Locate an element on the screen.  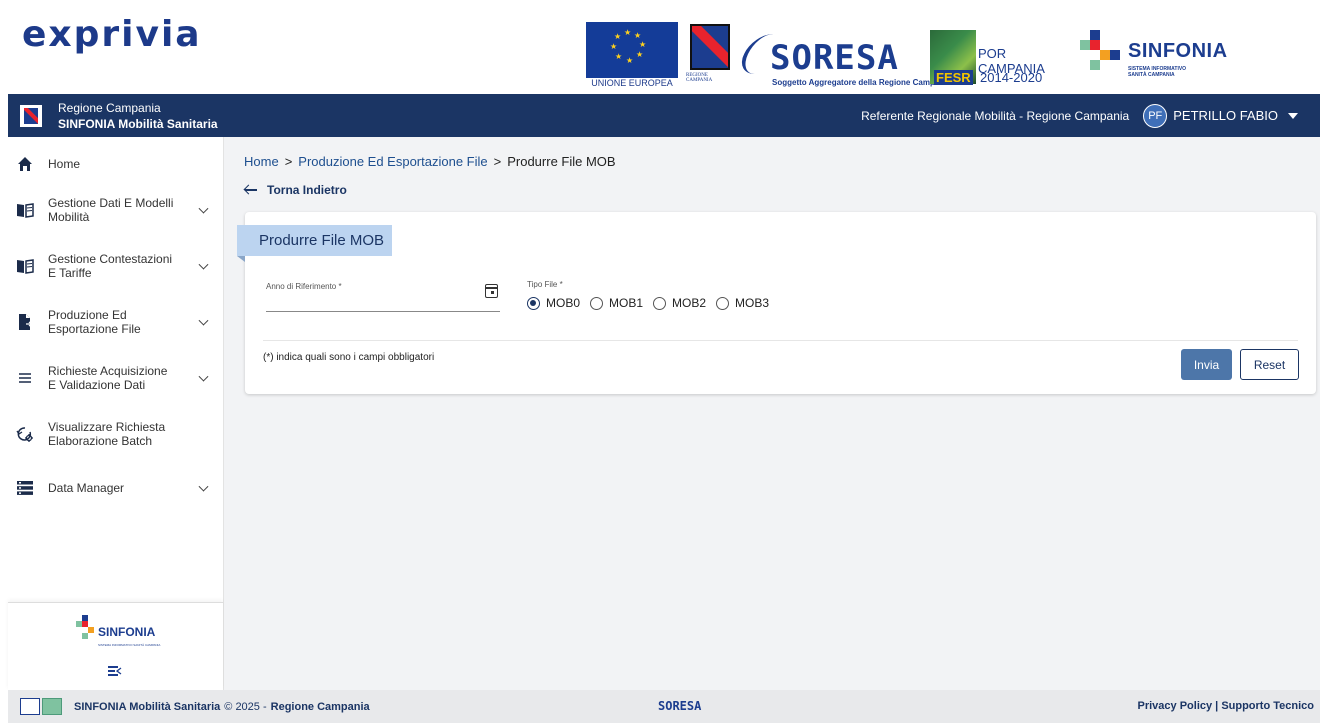
sidebar-item-label: Home is located at coordinates (64, 164).